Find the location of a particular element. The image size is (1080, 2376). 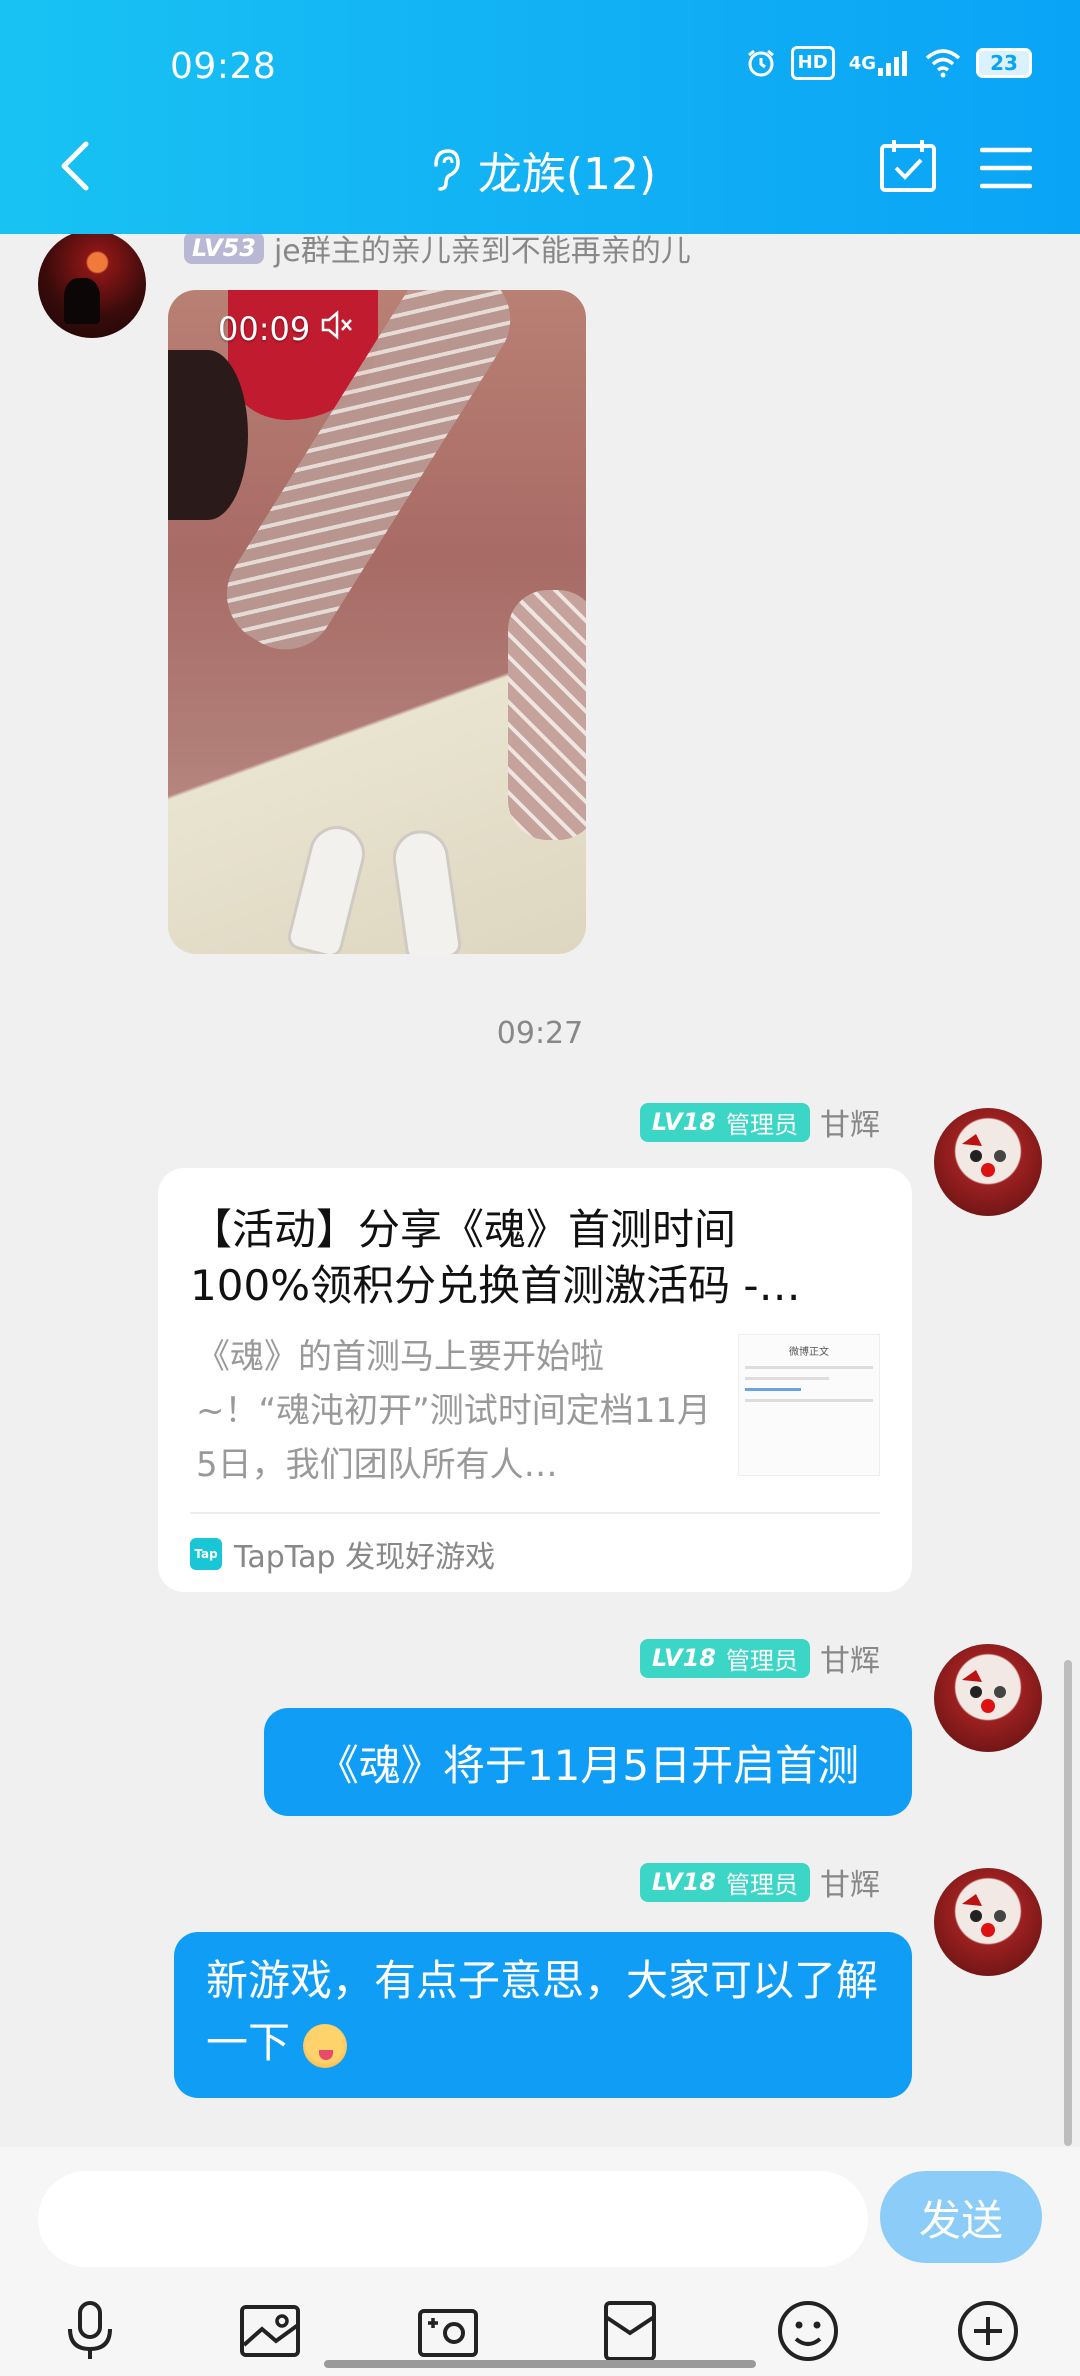

home-indicator is located at coordinates (540, 2364).